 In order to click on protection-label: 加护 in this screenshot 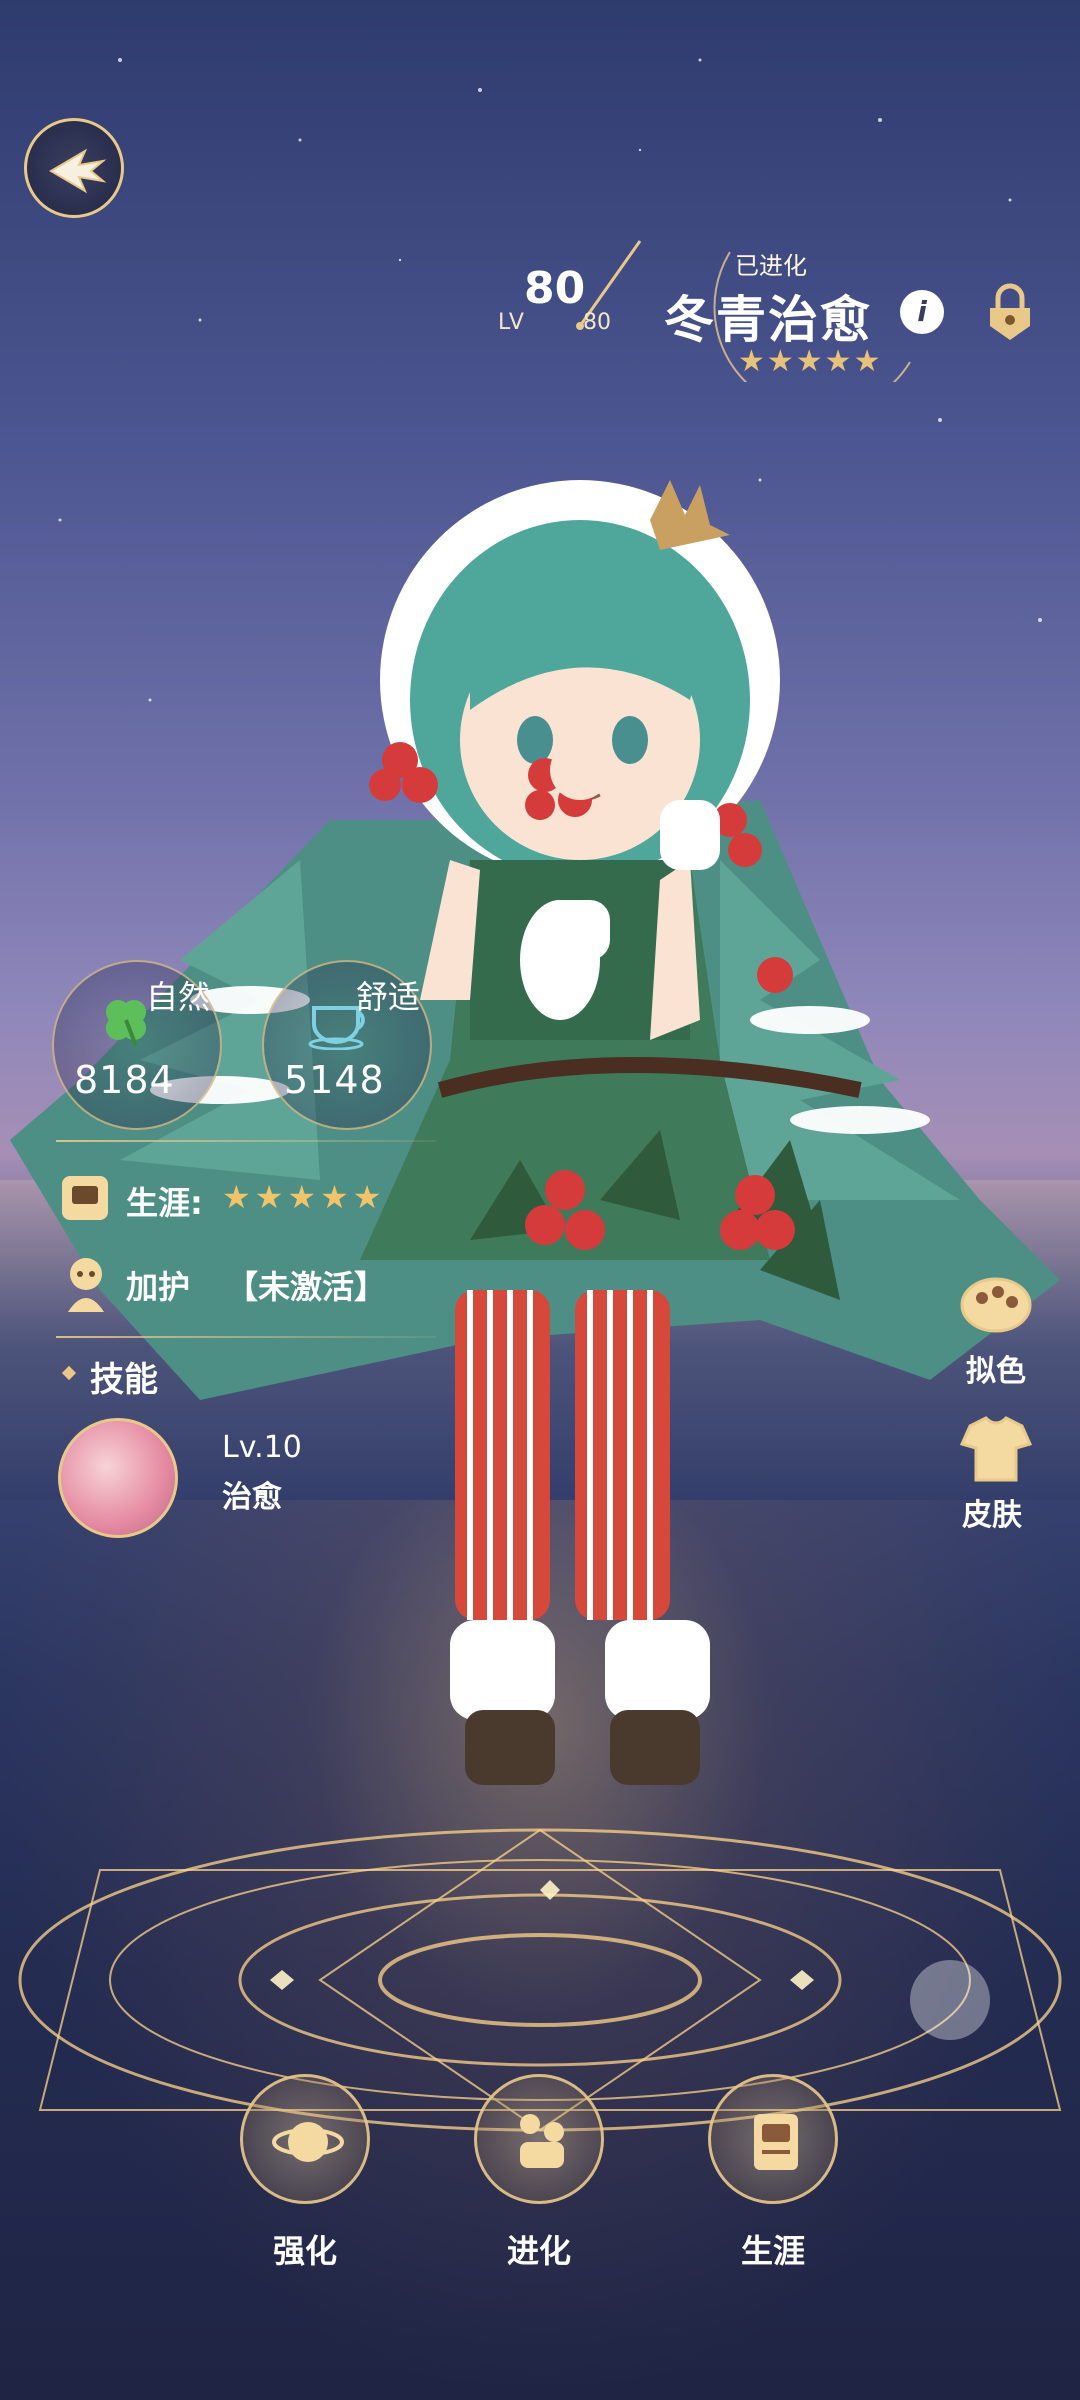, I will do `click(158, 1287)`.